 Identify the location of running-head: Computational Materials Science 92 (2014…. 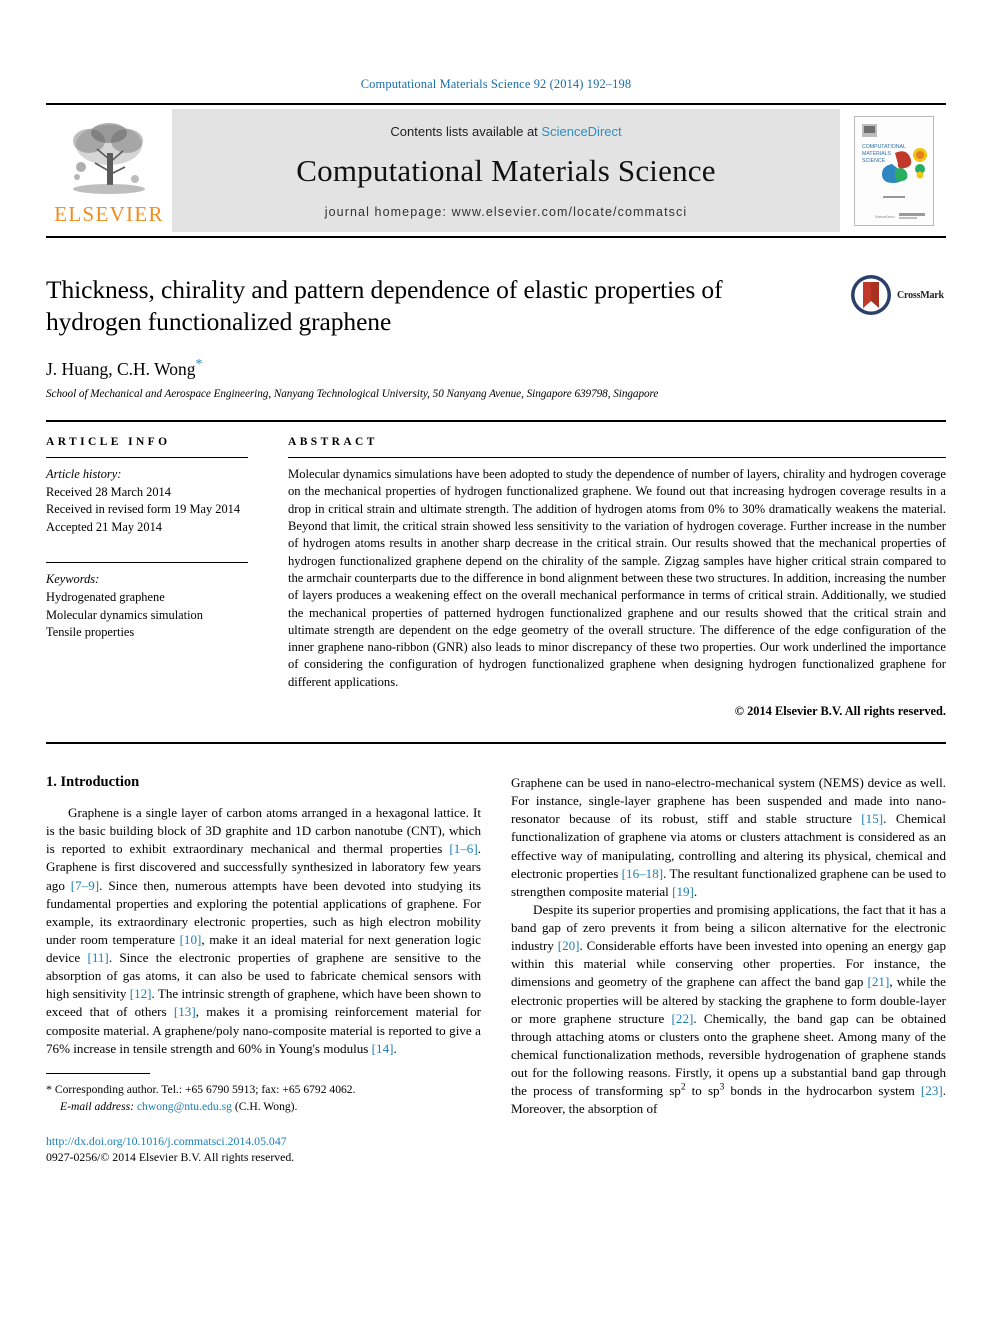
(496, 84).